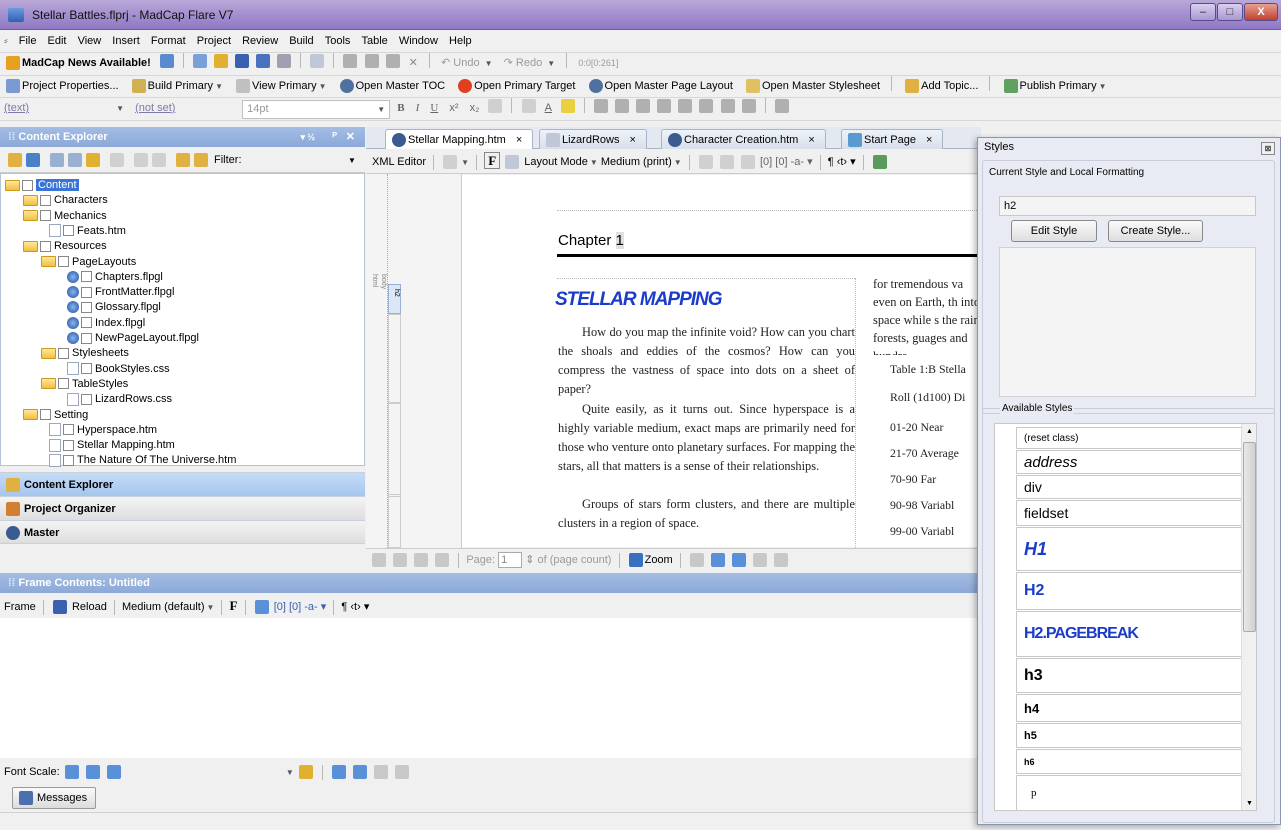 The height and width of the screenshot is (830, 1281). I want to click on styles-scrollbar: ▲ ▼, so click(1248, 617).